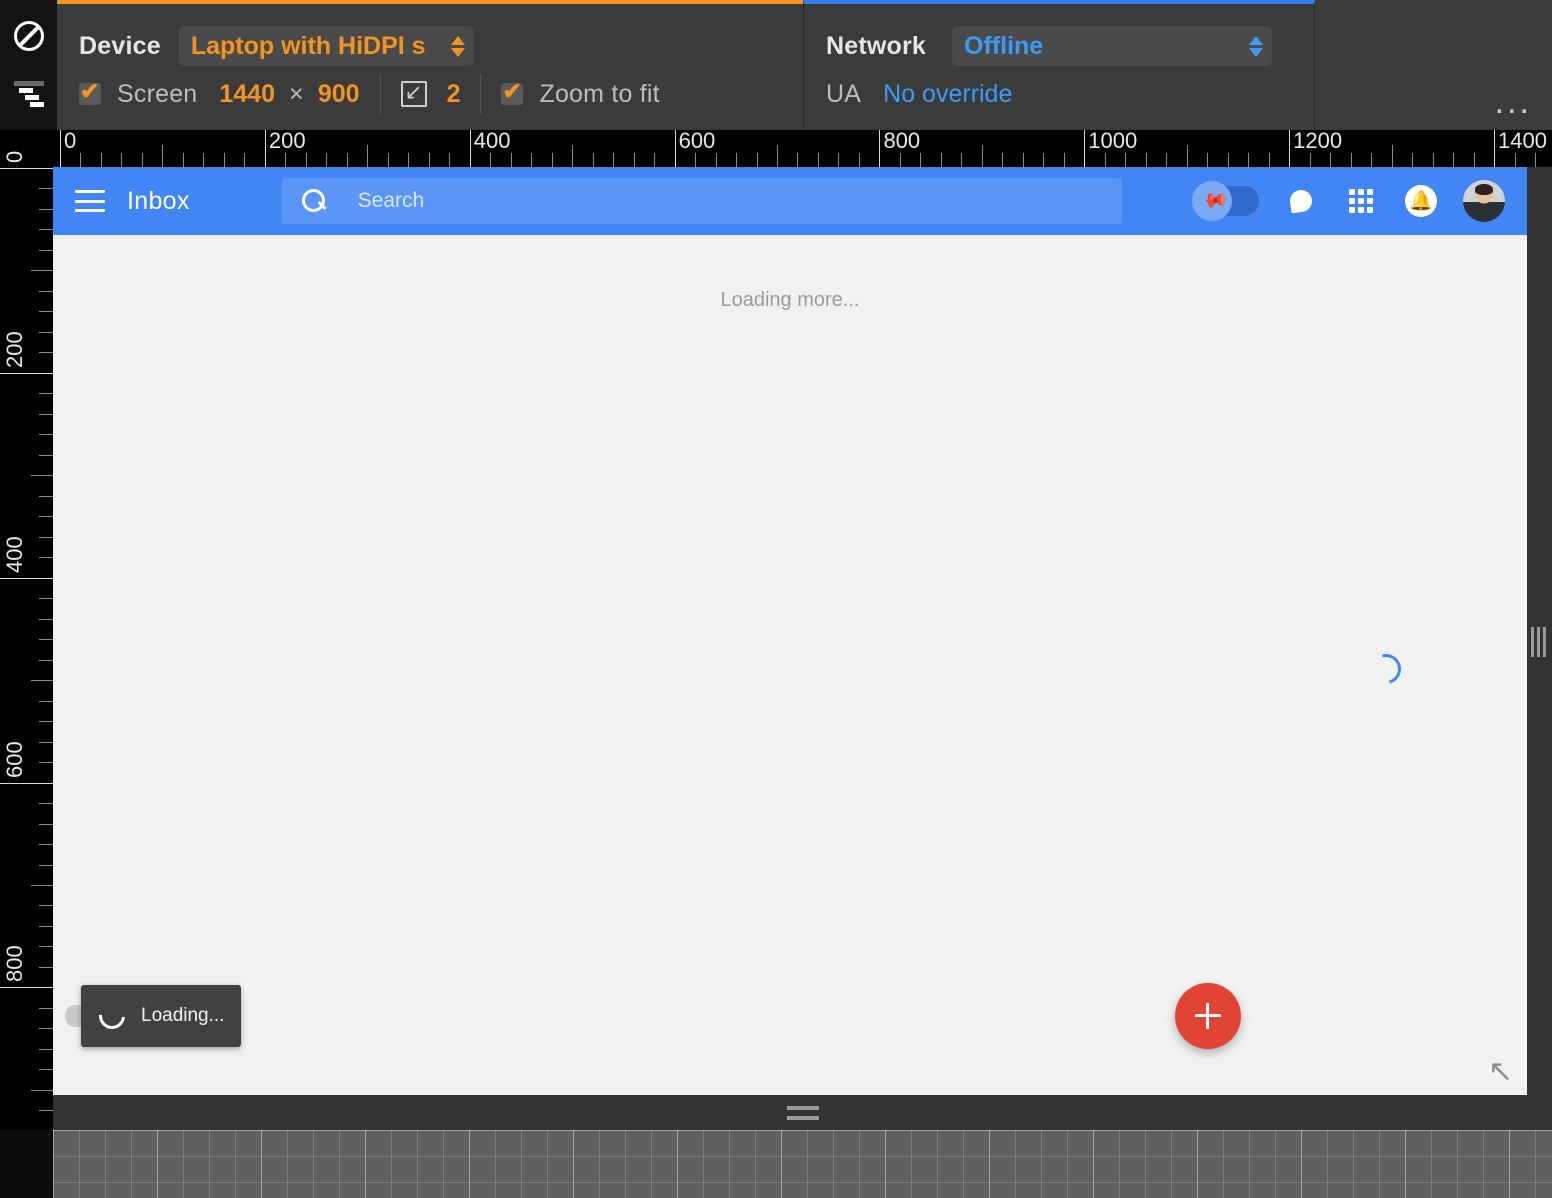  I want to click on screen-checkbox, so click(90, 91).